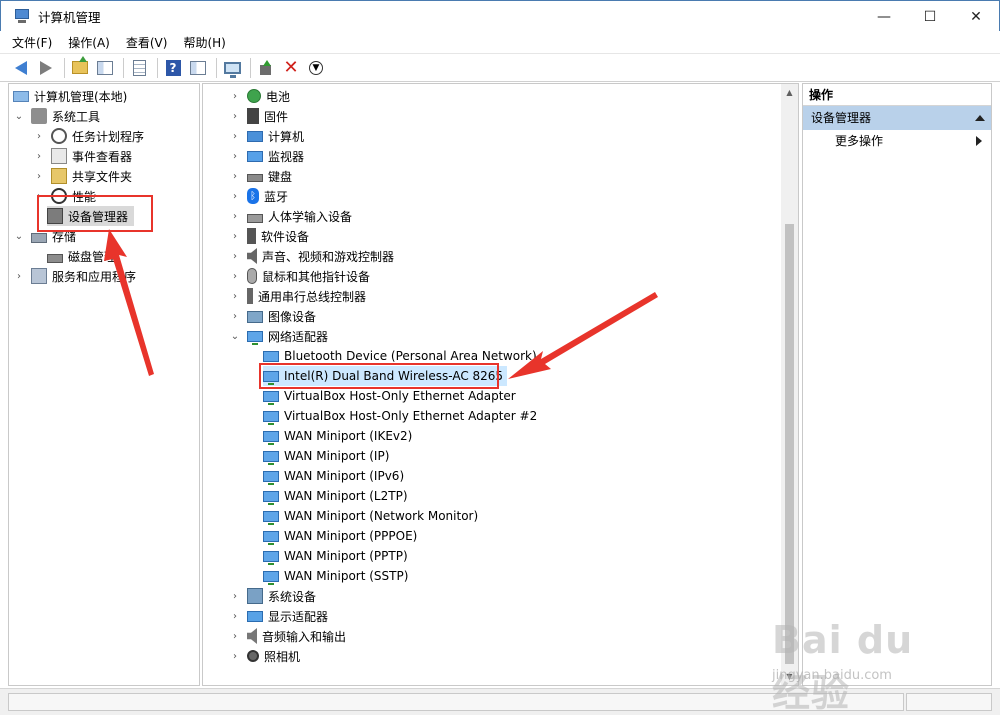 This screenshot has width=1000, height=715. What do you see at coordinates (411, 416) in the screenshot?
I see `device-label: VirtualBox Host-Only Ethernet Adapter #2` at bounding box center [411, 416].